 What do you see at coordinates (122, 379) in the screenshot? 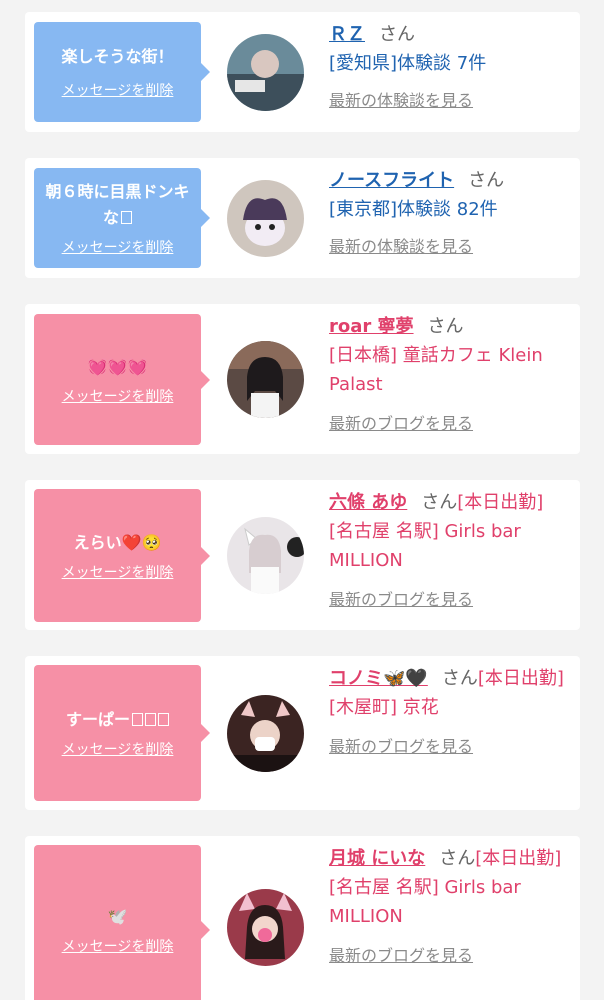
I see `message-bubble: 💓💓💓 メッセージを削除` at bounding box center [122, 379].